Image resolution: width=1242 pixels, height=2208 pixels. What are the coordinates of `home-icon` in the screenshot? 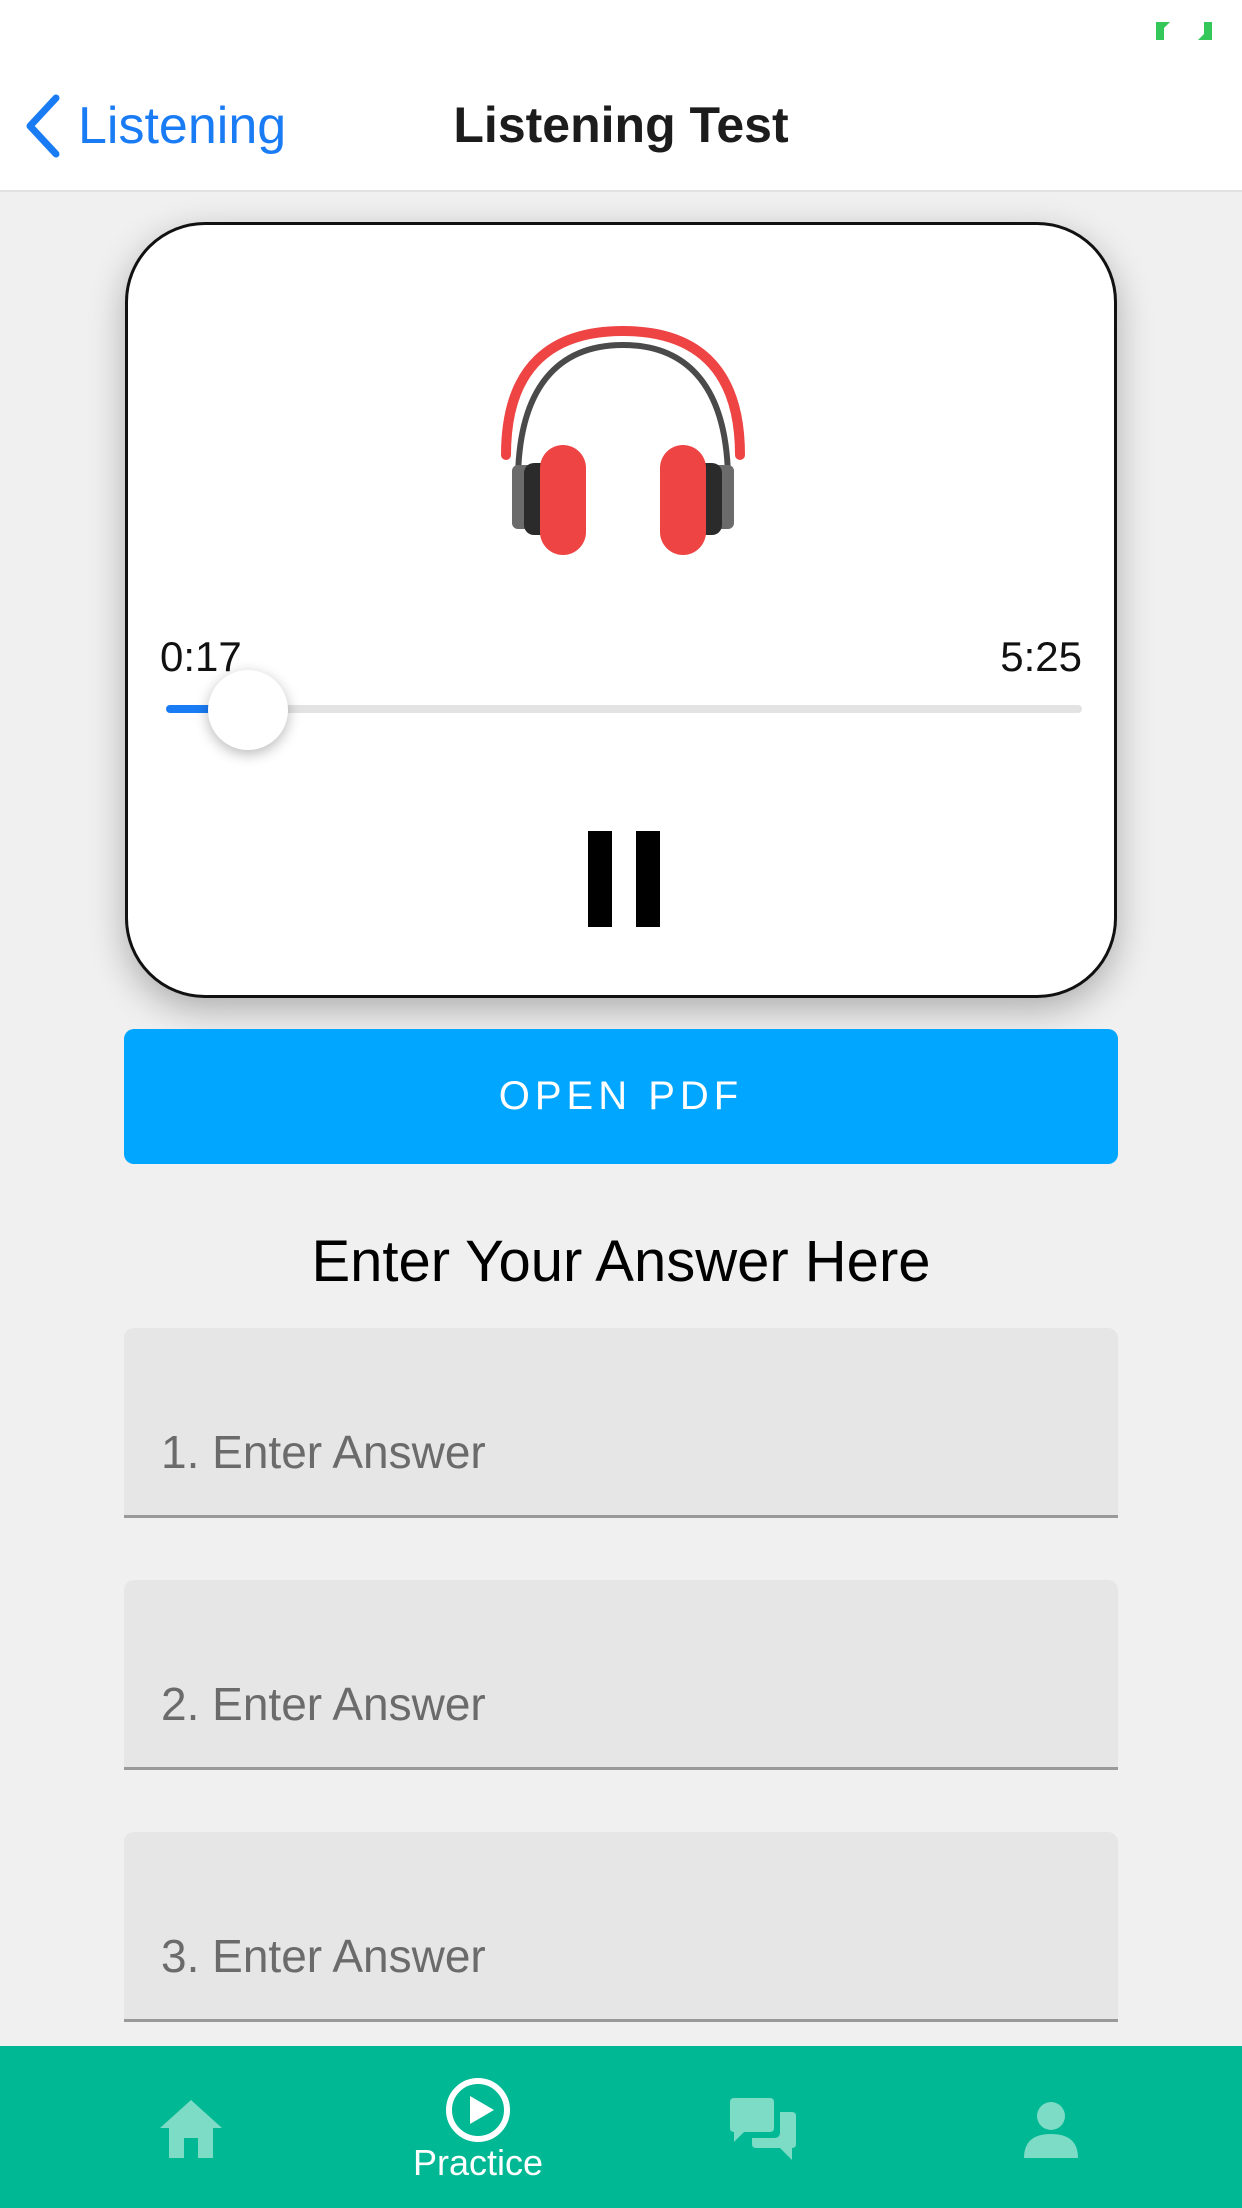 It's located at (191, 2129).